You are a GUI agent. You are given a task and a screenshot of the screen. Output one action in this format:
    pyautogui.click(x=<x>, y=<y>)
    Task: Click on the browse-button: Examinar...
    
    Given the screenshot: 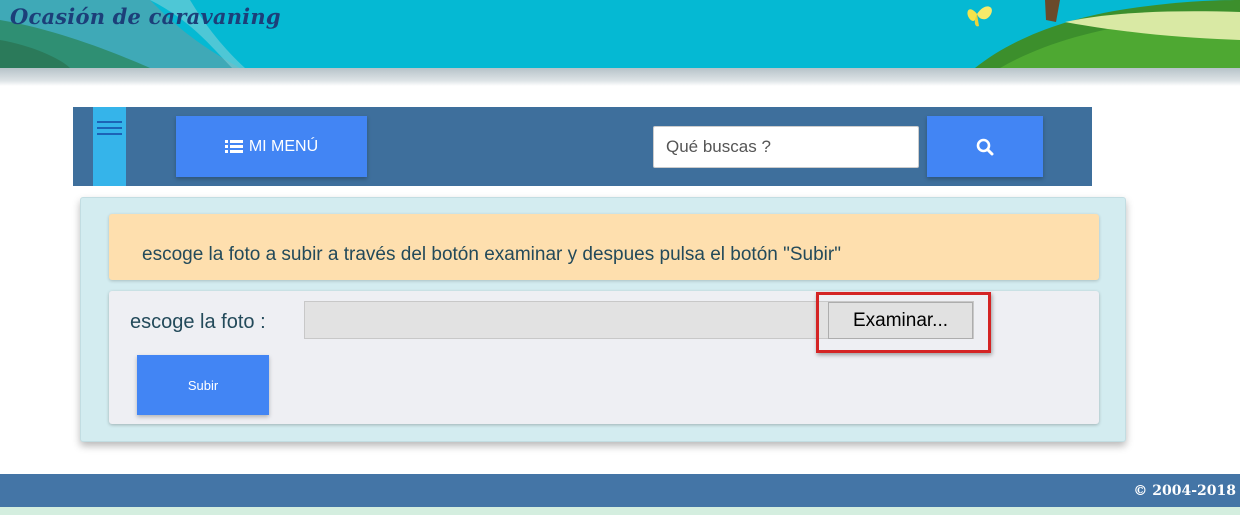 What is the action you would take?
    pyautogui.click(x=900, y=320)
    